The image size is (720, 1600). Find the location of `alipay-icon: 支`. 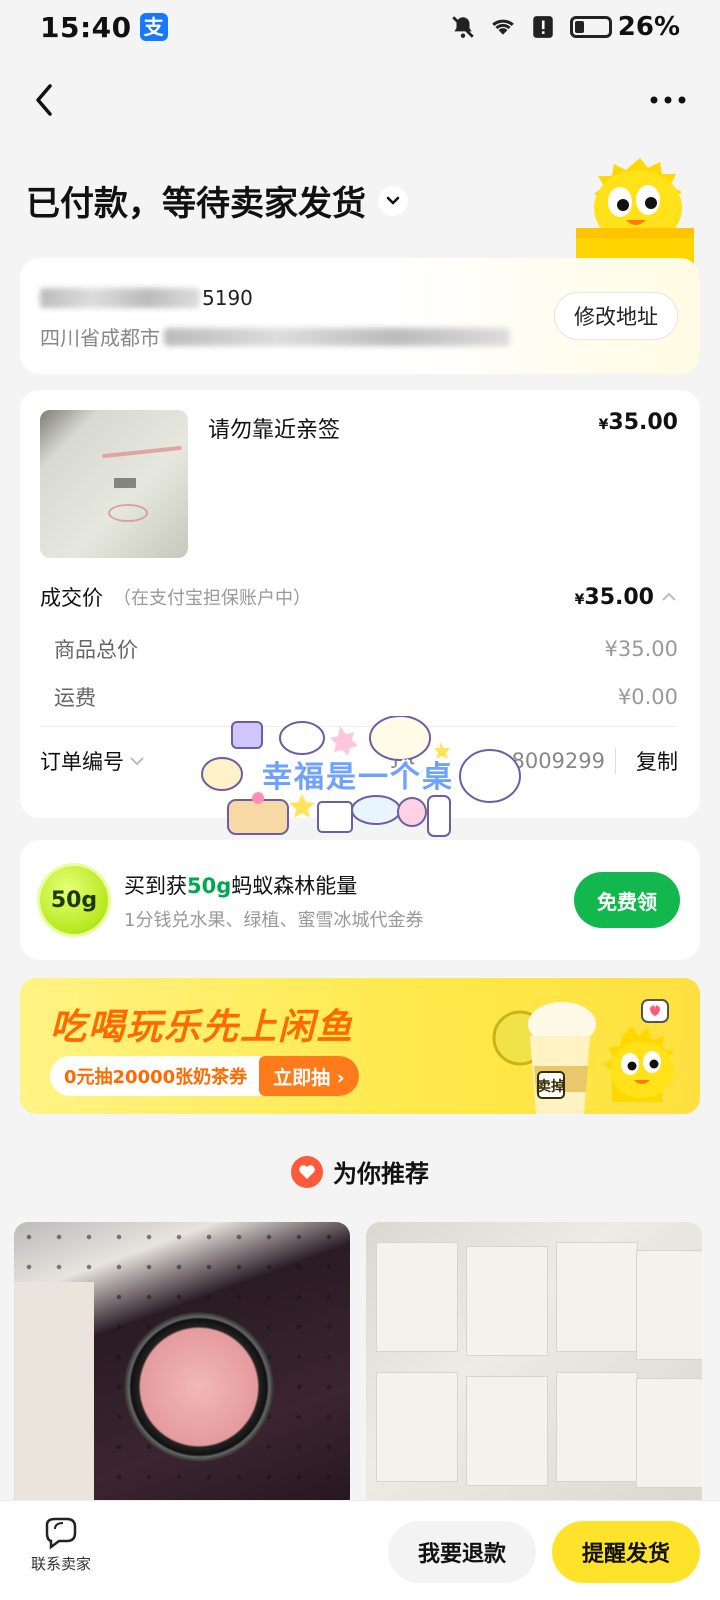

alipay-icon: 支 is located at coordinates (153, 27).